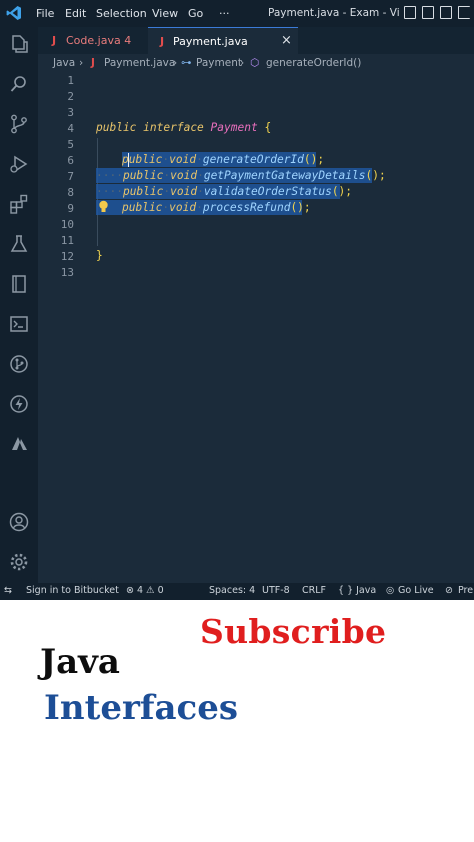  I want to click on method-symbol-icon: ⬡, so click(255, 63).